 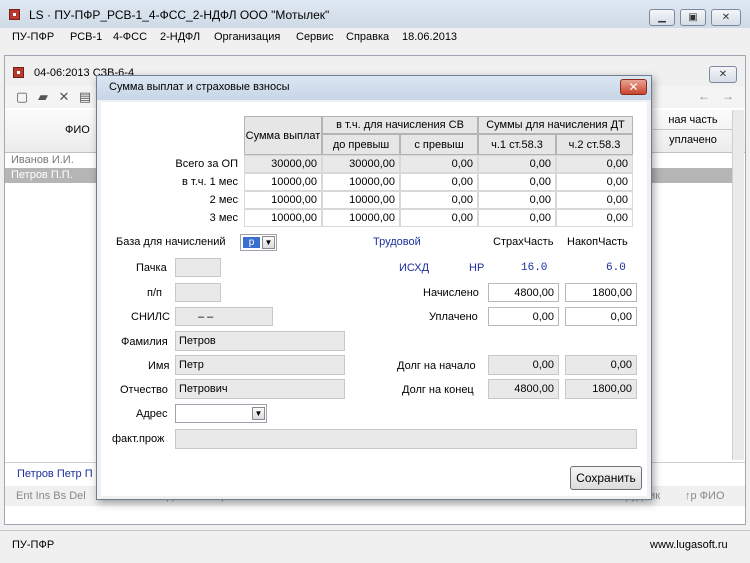 I want to click on new-document-icon: ▢, so click(x=22, y=97).